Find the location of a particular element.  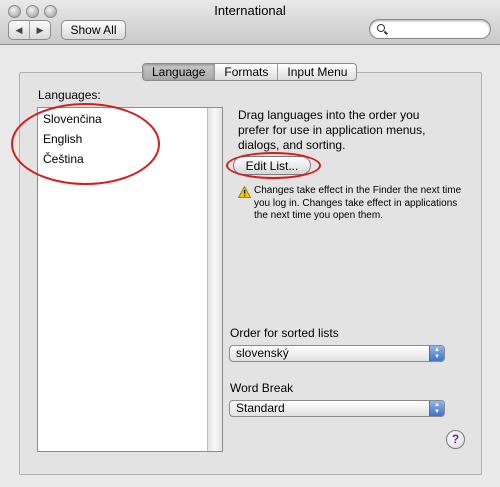

forward-arrow-icon: ▶ is located at coordinates (40, 29).